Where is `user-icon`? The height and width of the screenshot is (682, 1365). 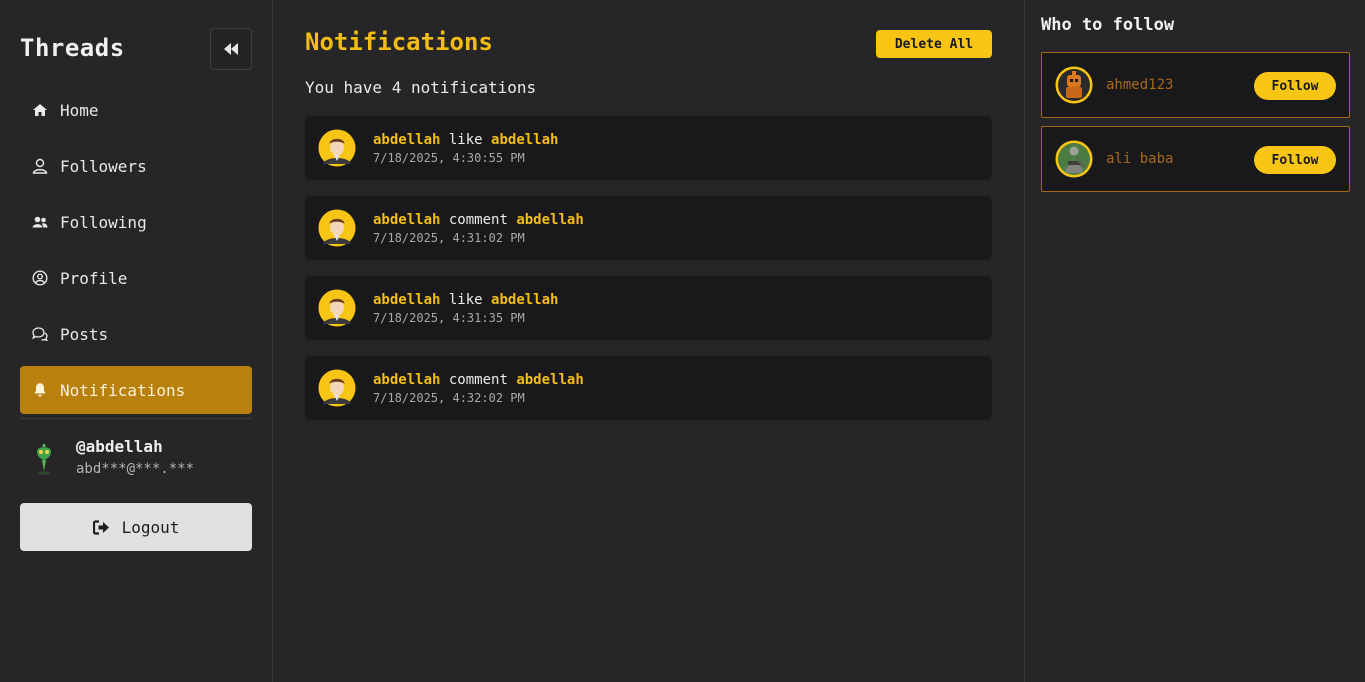
user-icon is located at coordinates (40, 166).